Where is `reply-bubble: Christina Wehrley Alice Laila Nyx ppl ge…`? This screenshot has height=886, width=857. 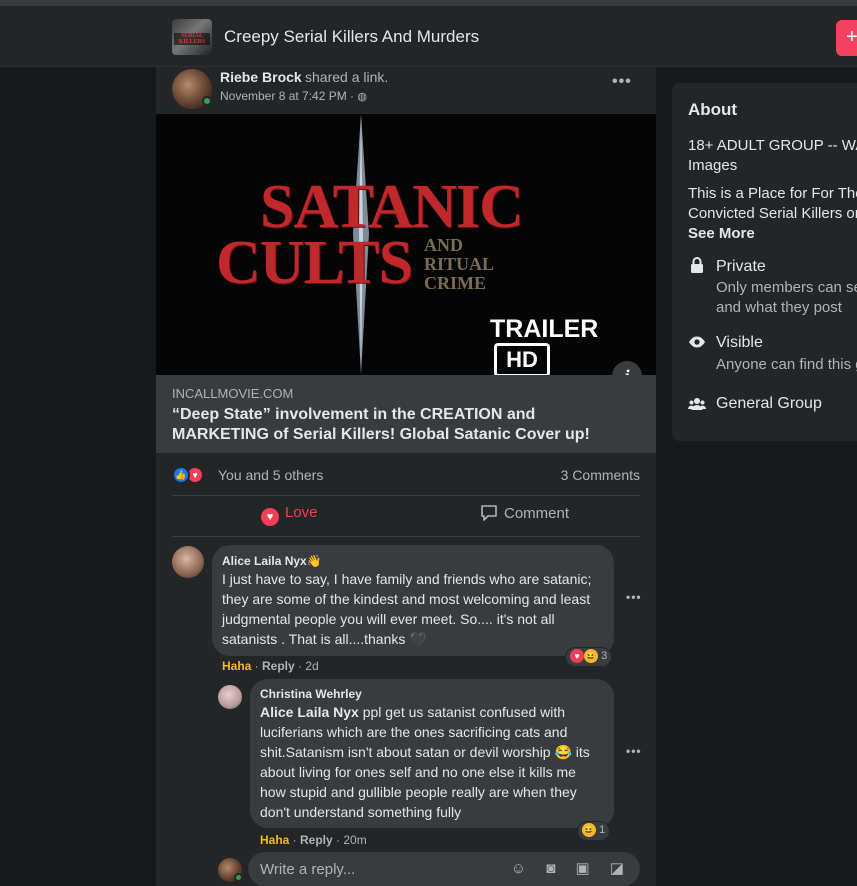
reply-bubble: Christina Wehrley Alice Laila Nyx ppl ge… is located at coordinates (432, 753).